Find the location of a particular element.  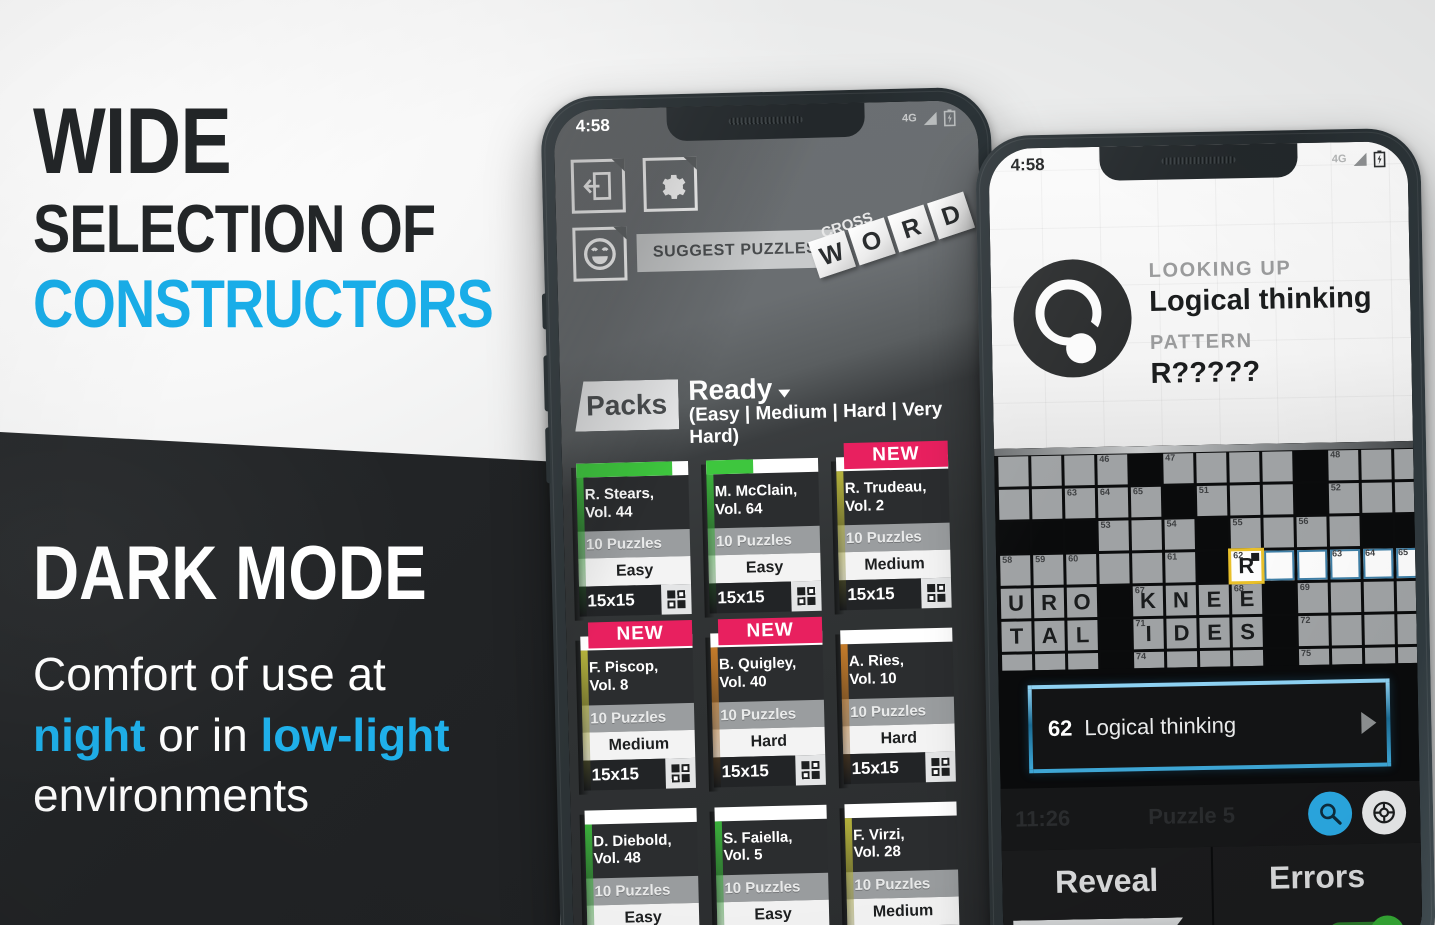

crossword-cell: 61 is located at coordinates (1180, 567).